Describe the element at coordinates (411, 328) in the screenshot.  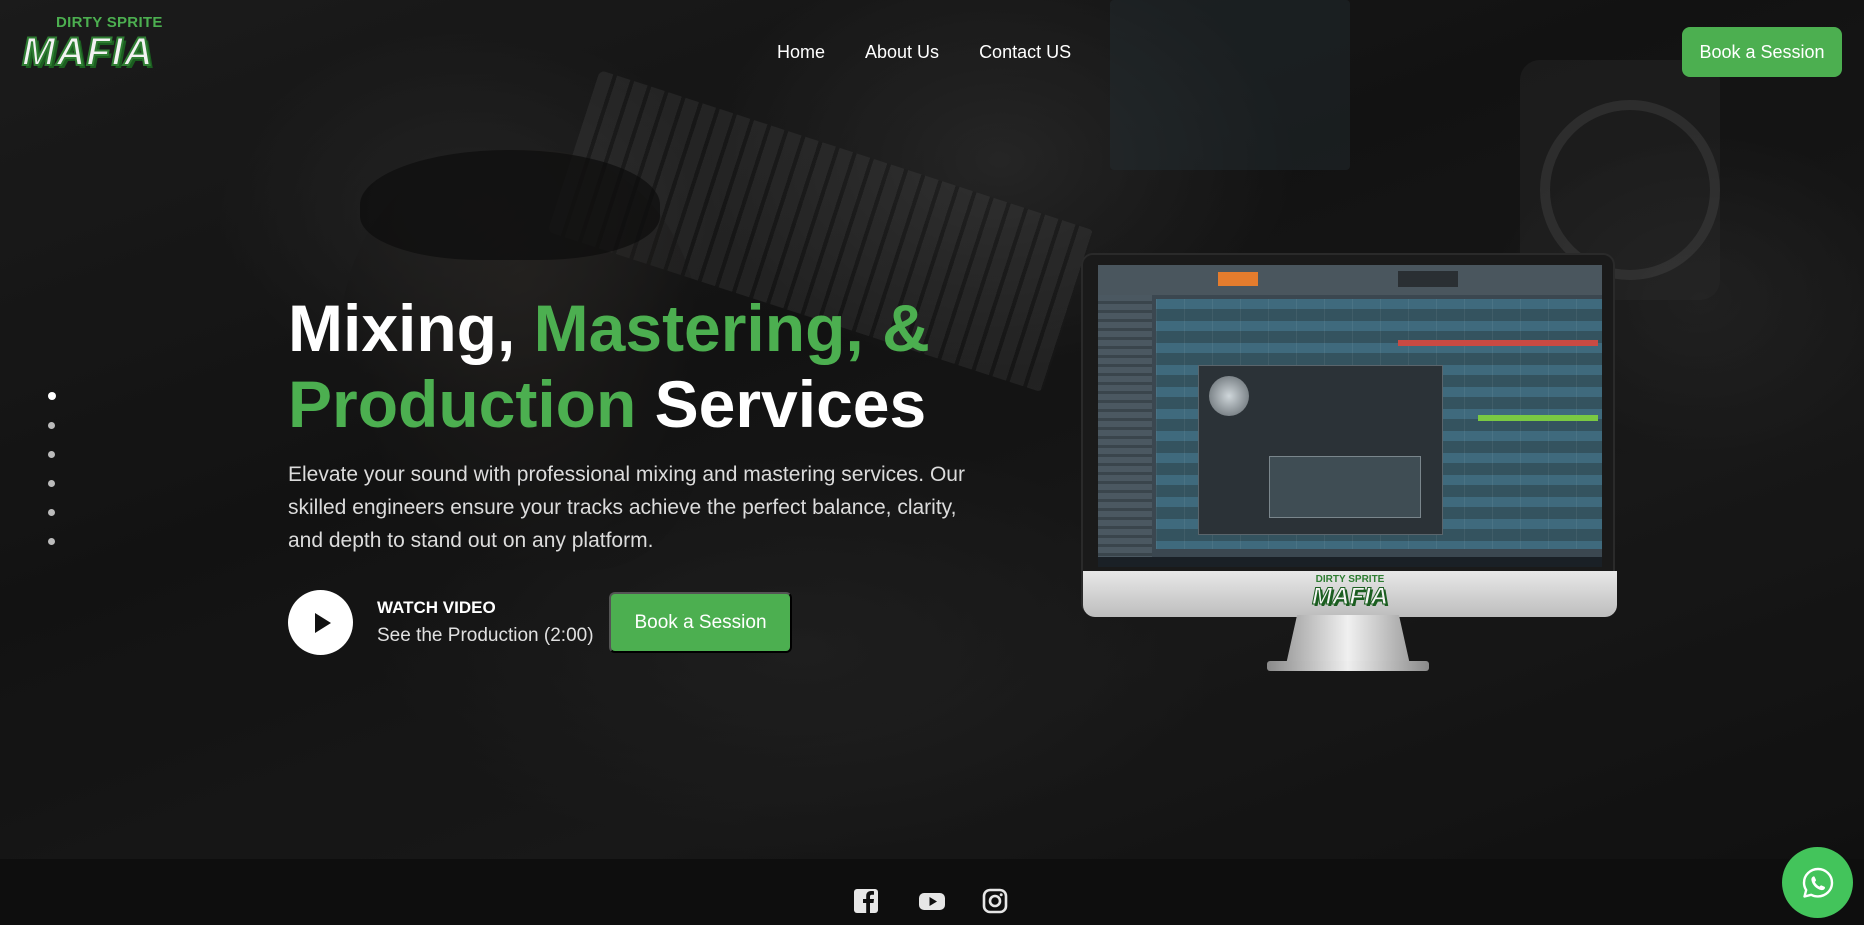
I see `headline-part-1: Mixing,` at that location.